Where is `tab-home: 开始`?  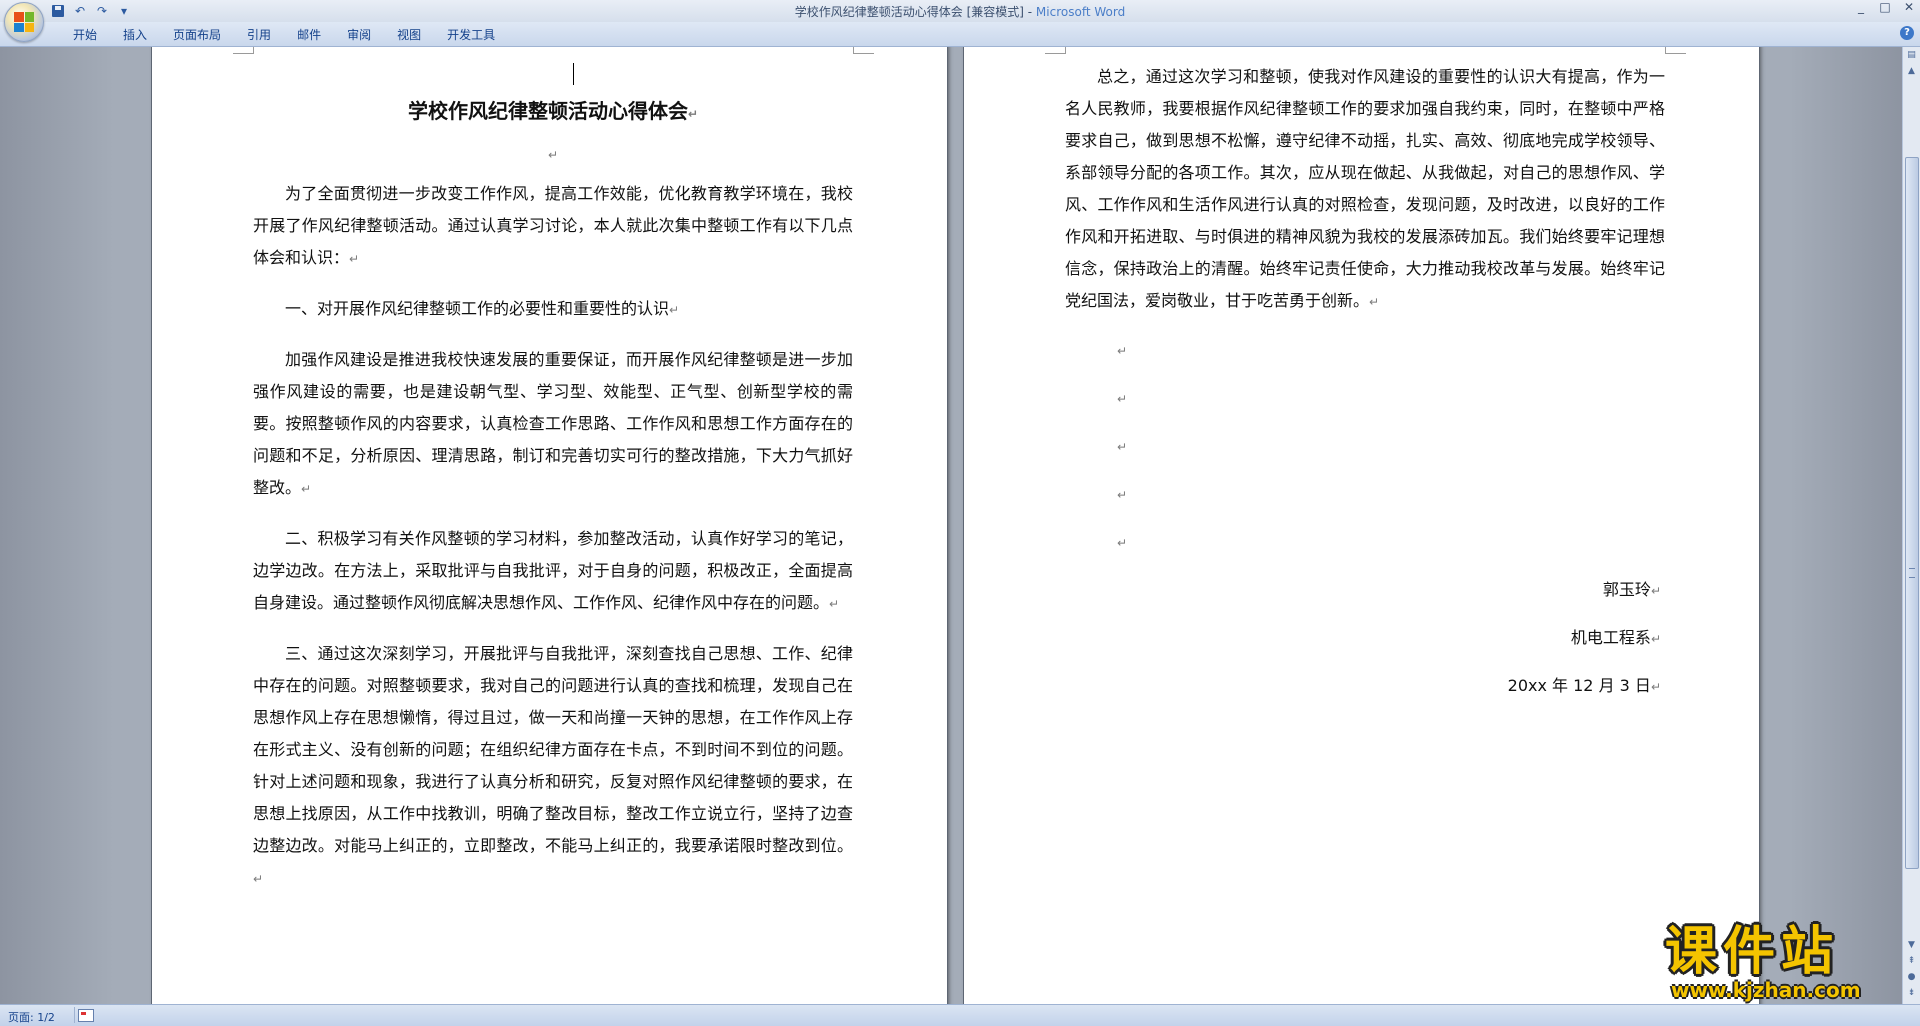
tab-home: 开始 is located at coordinates (85, 35).